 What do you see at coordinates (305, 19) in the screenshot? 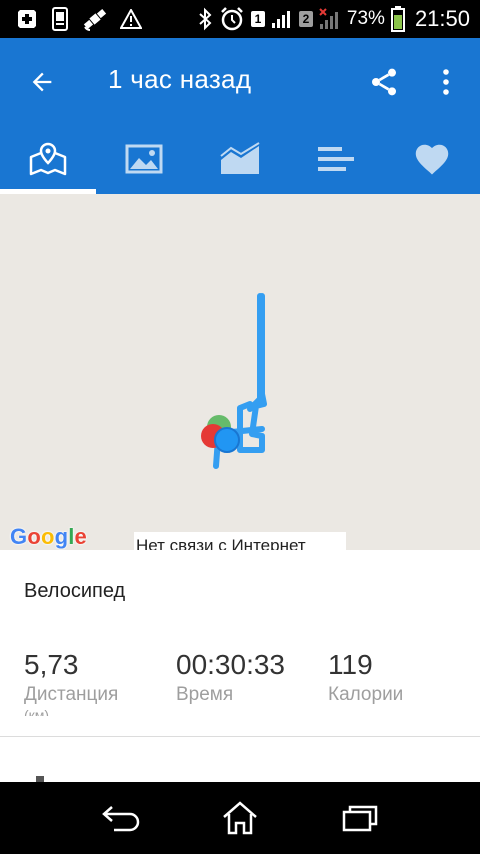
I see `sim2-badge: 2` at bounding box center [305, 19].